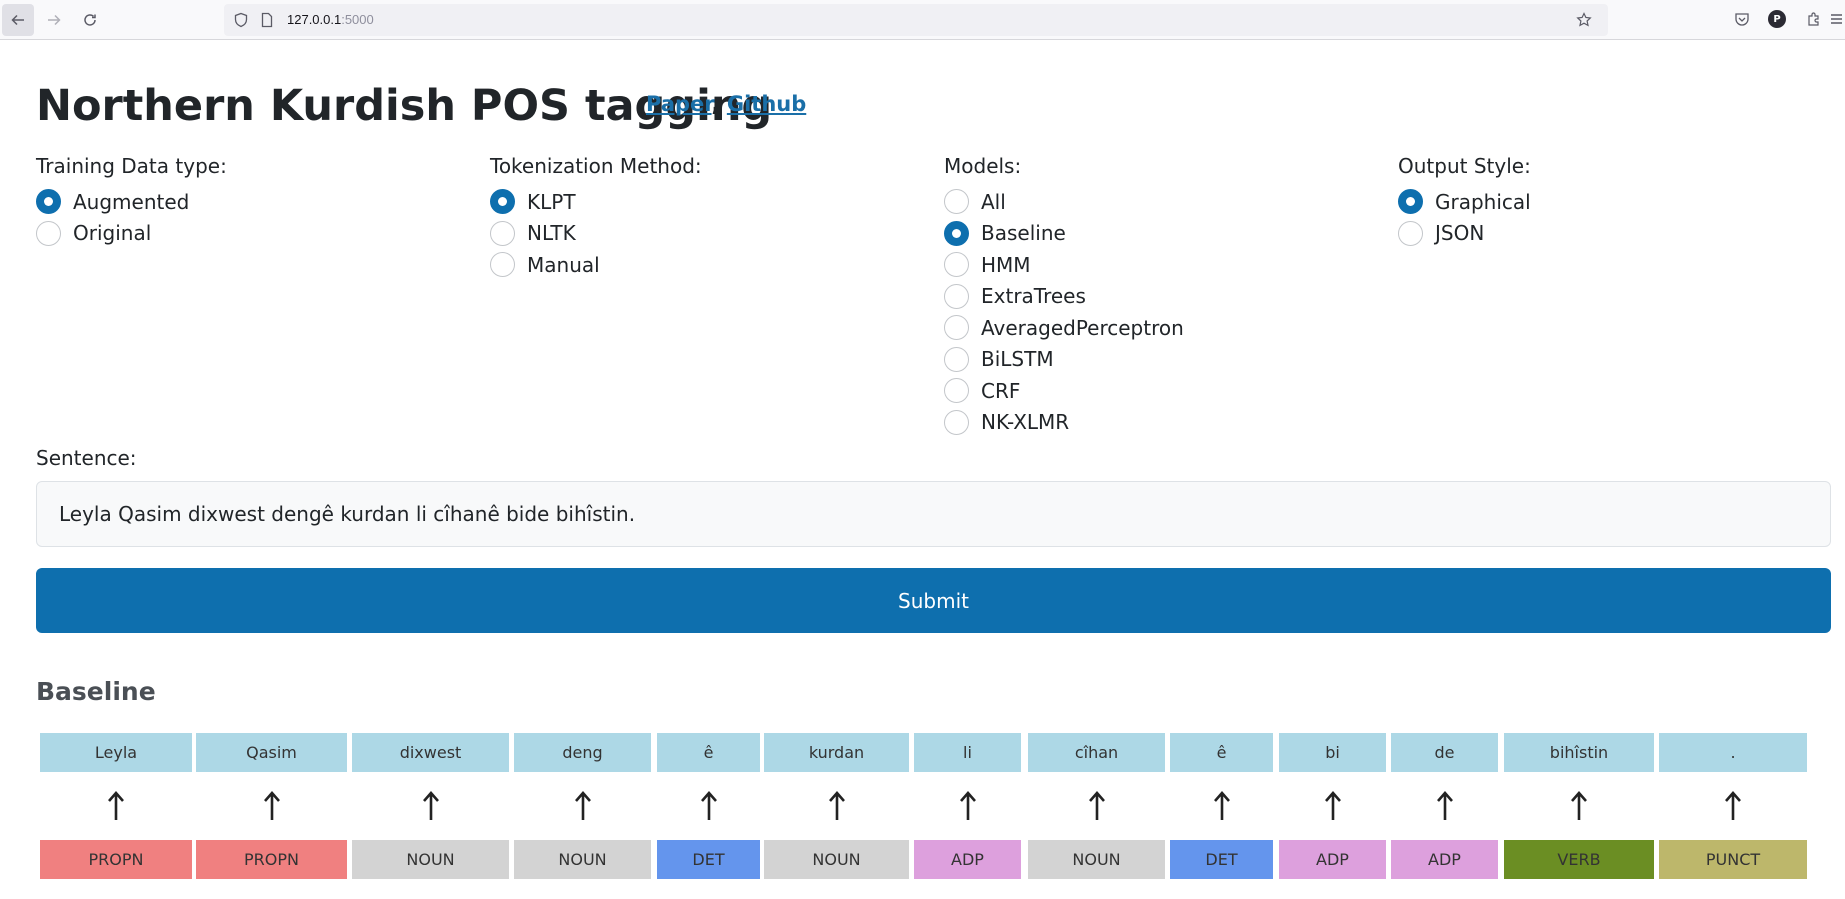 The image size is (1845, 899). I want to click on token-box: dixwest, so click(430, 752).